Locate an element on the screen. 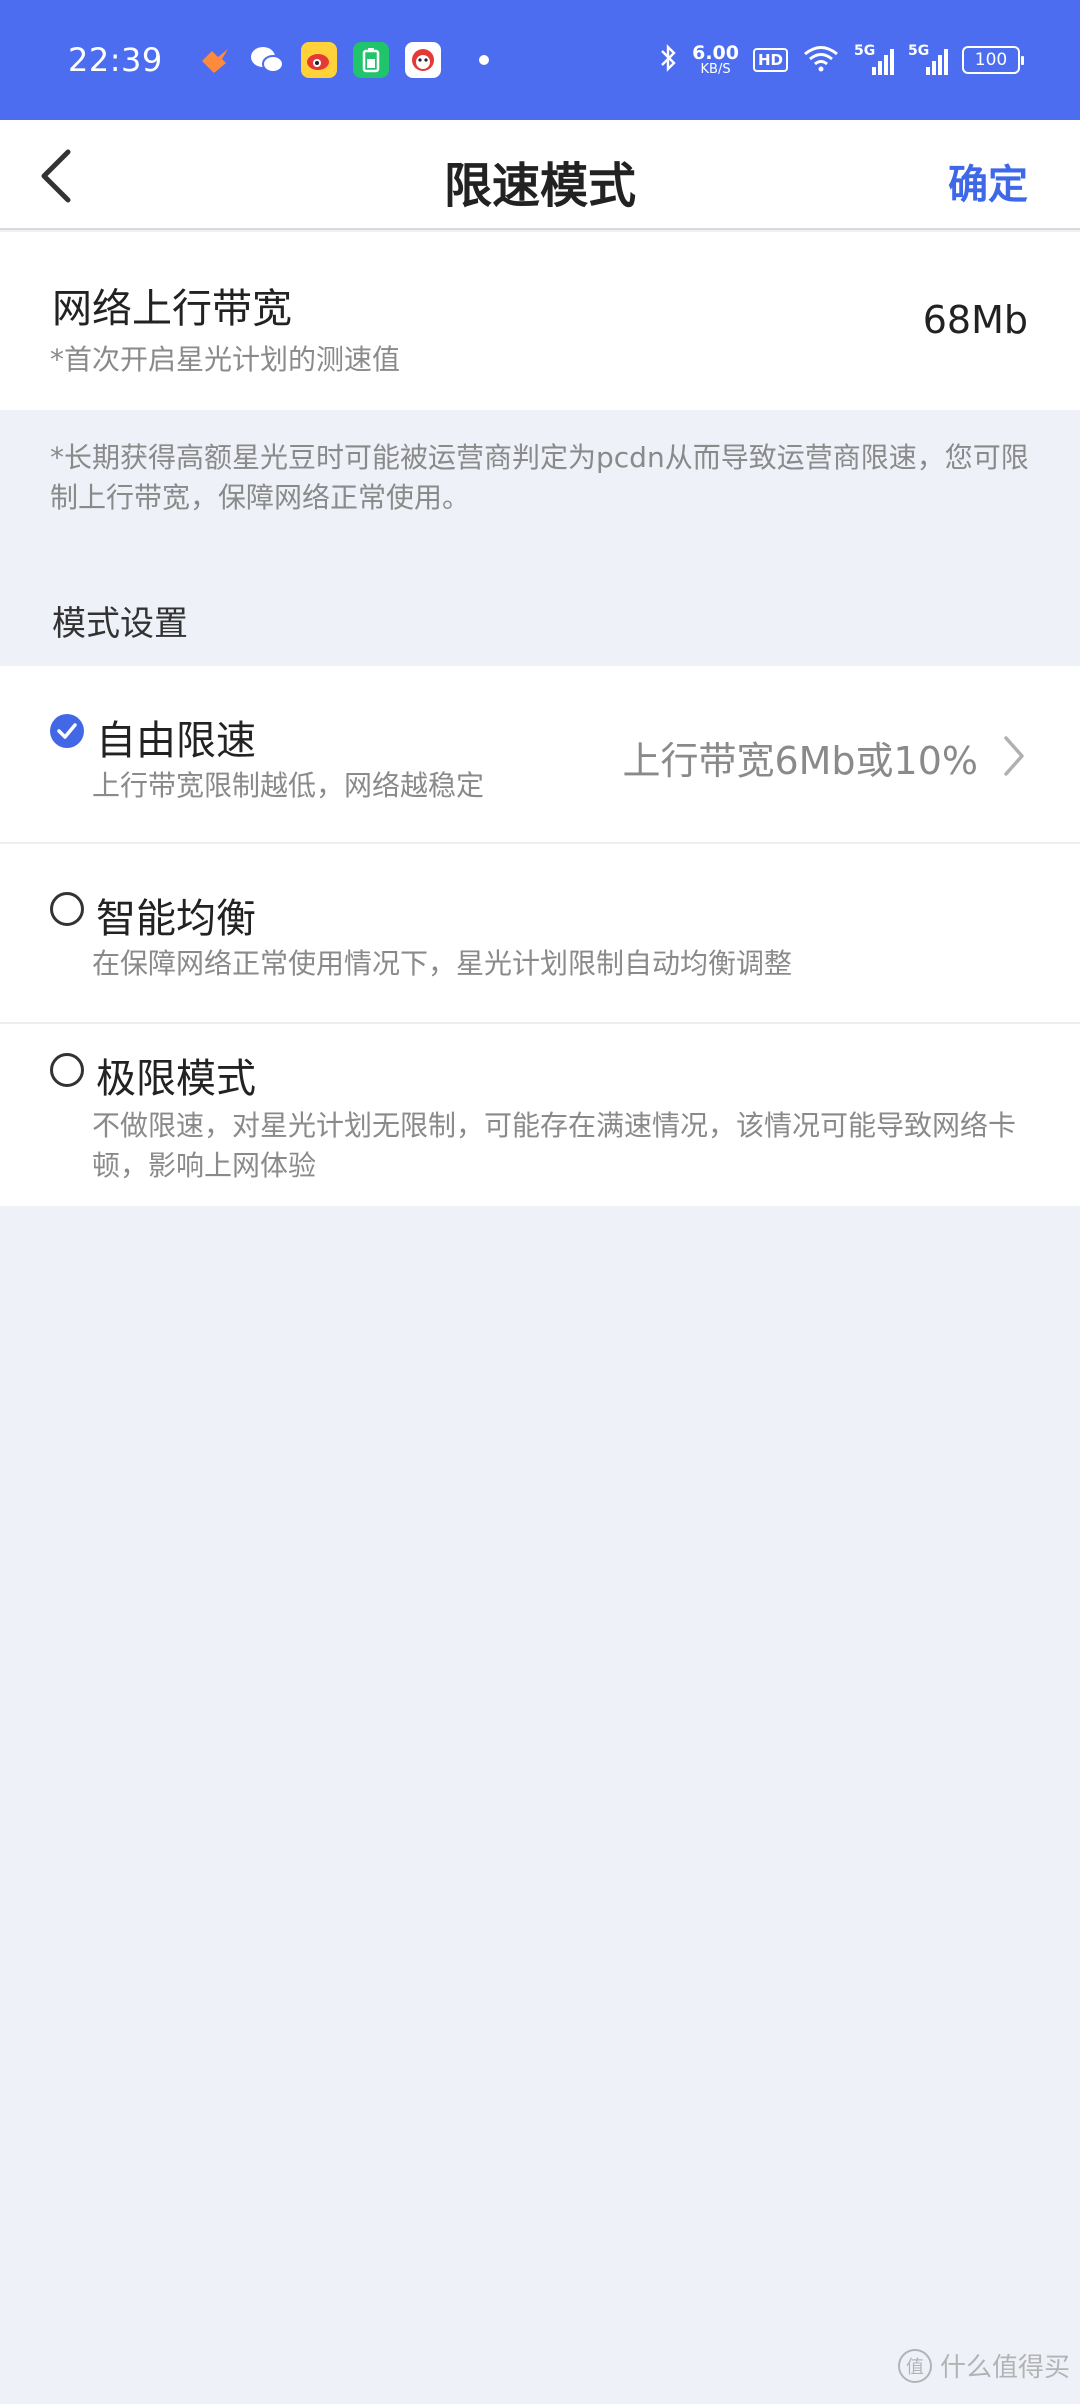 The height and width of the screenshot is (2404, 1080). watermark-logo-icon: 值 is located at coordinates (914, 2365).